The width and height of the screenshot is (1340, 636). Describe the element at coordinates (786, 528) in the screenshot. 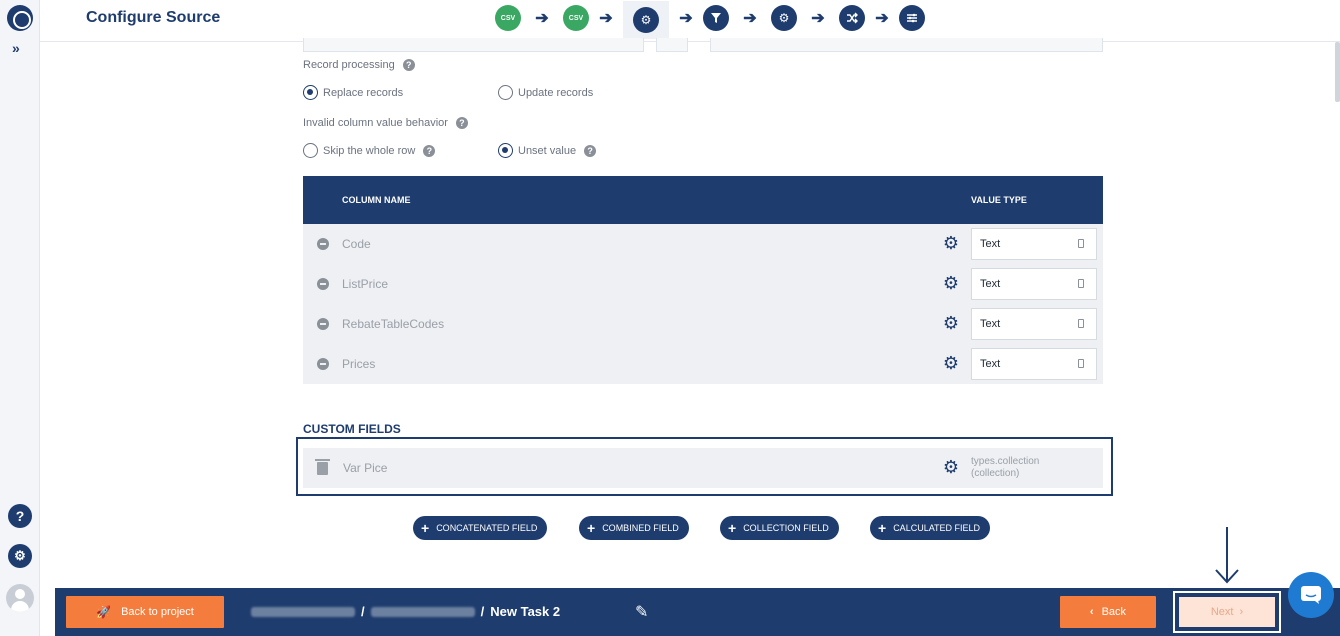

I see `button-label: COLLECTION FIELD` at that location.